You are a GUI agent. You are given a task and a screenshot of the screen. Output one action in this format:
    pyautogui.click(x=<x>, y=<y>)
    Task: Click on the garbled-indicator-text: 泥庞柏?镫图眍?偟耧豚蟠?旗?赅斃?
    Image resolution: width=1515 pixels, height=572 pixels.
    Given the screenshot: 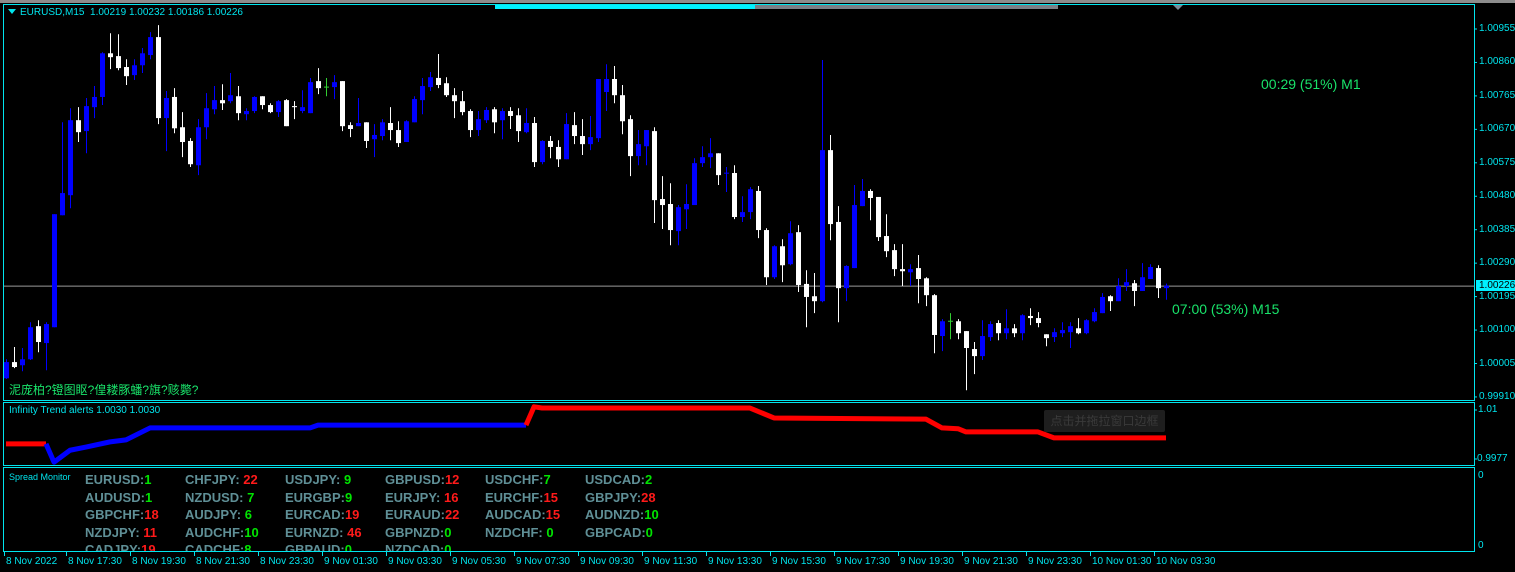 What is the action you would take?
    pyautogui.click(x=104, y=390)
    